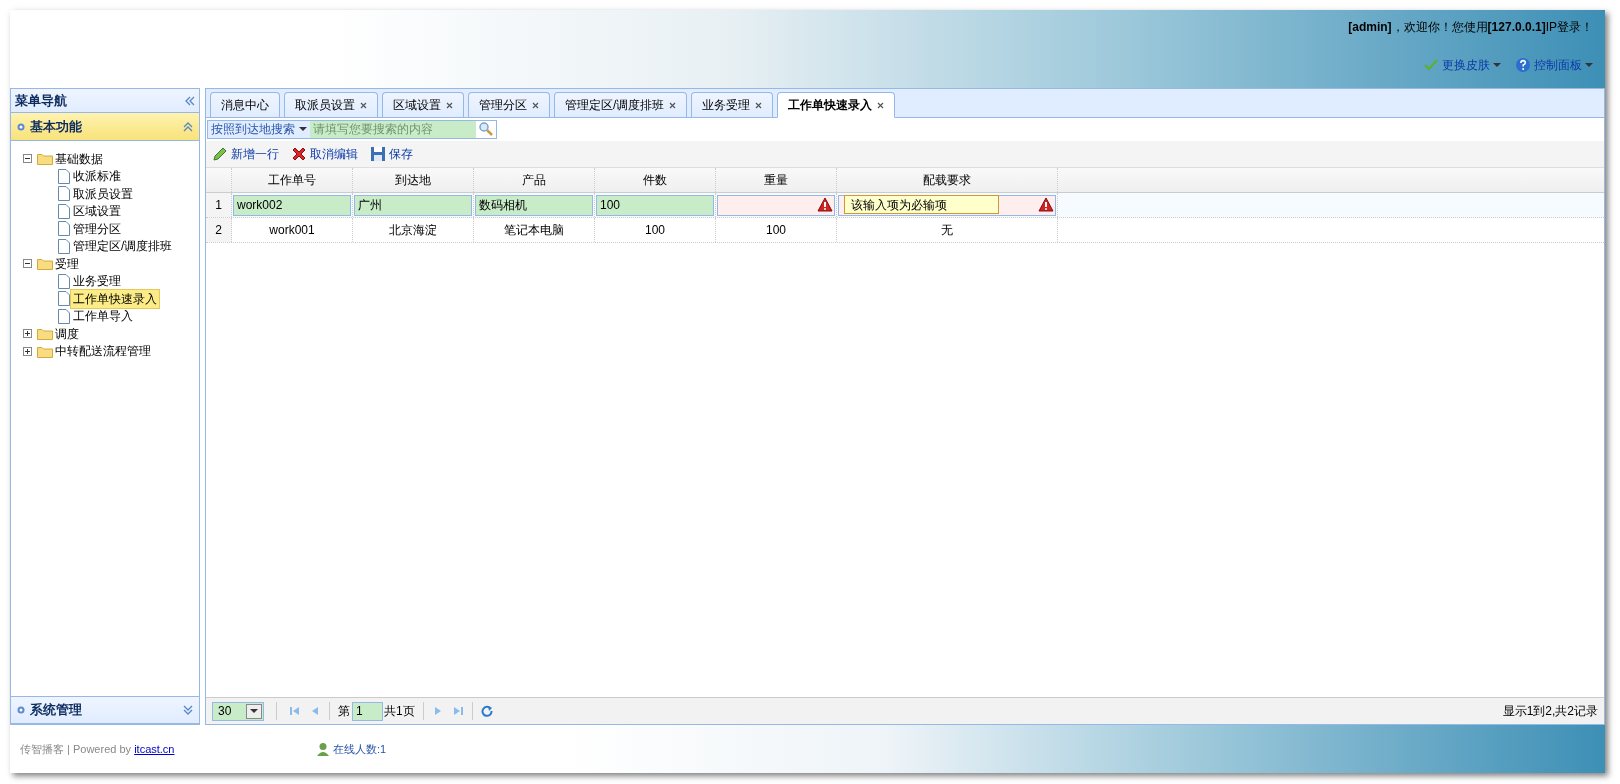  What do you see at coordinates (776, 205) in the screenshot?
I see `cell-input` at bounding box center [776, 205].